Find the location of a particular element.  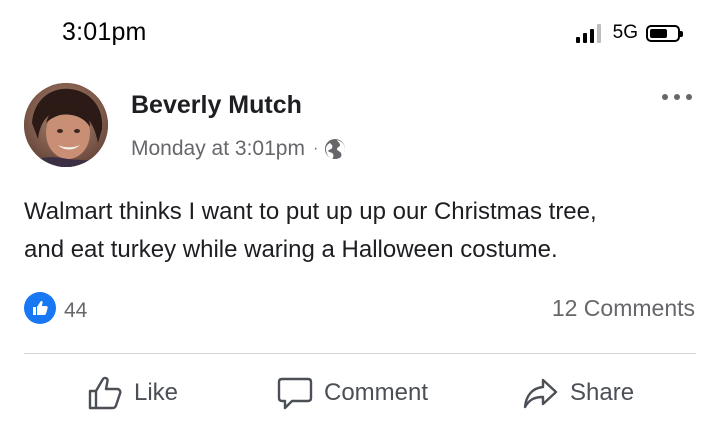

divider is located at coordinates (360, 353).